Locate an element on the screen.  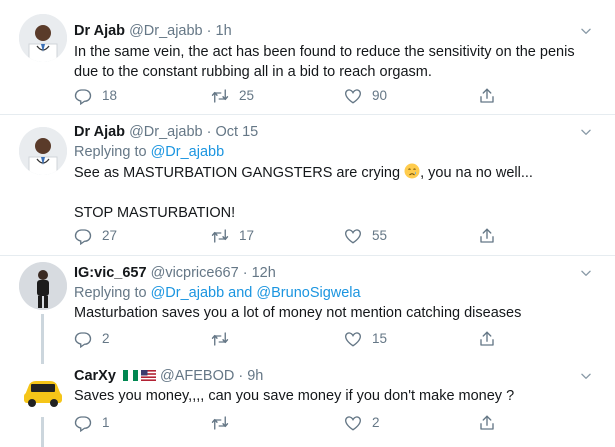
handle: @vicprice667 is located at coordinates (195, 273).